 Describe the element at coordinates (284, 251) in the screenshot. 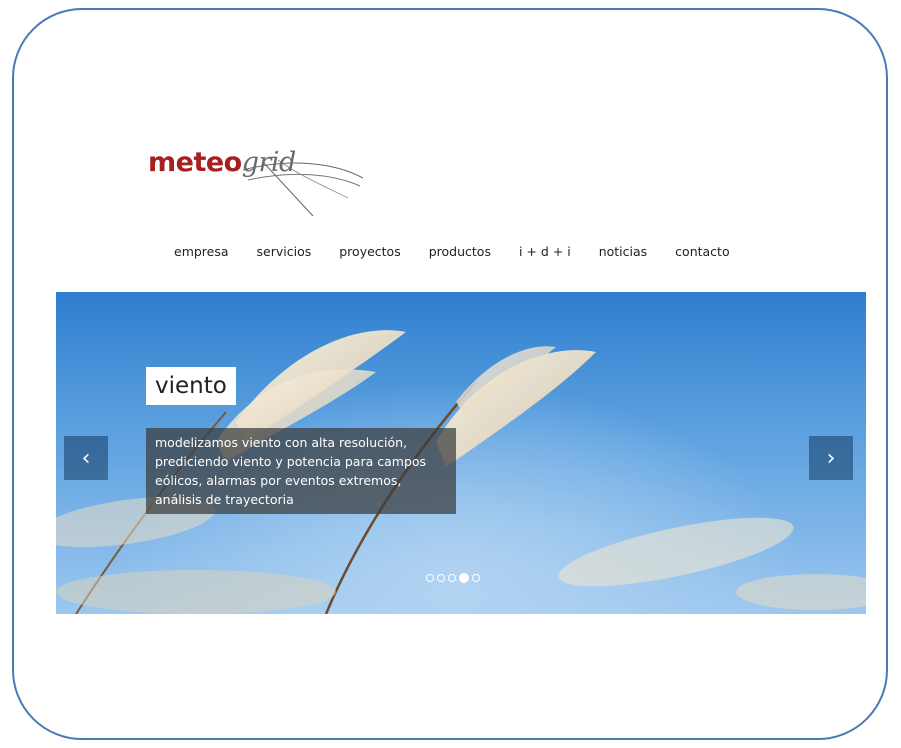

I see `nav-item-servicios: servicios` at that location.